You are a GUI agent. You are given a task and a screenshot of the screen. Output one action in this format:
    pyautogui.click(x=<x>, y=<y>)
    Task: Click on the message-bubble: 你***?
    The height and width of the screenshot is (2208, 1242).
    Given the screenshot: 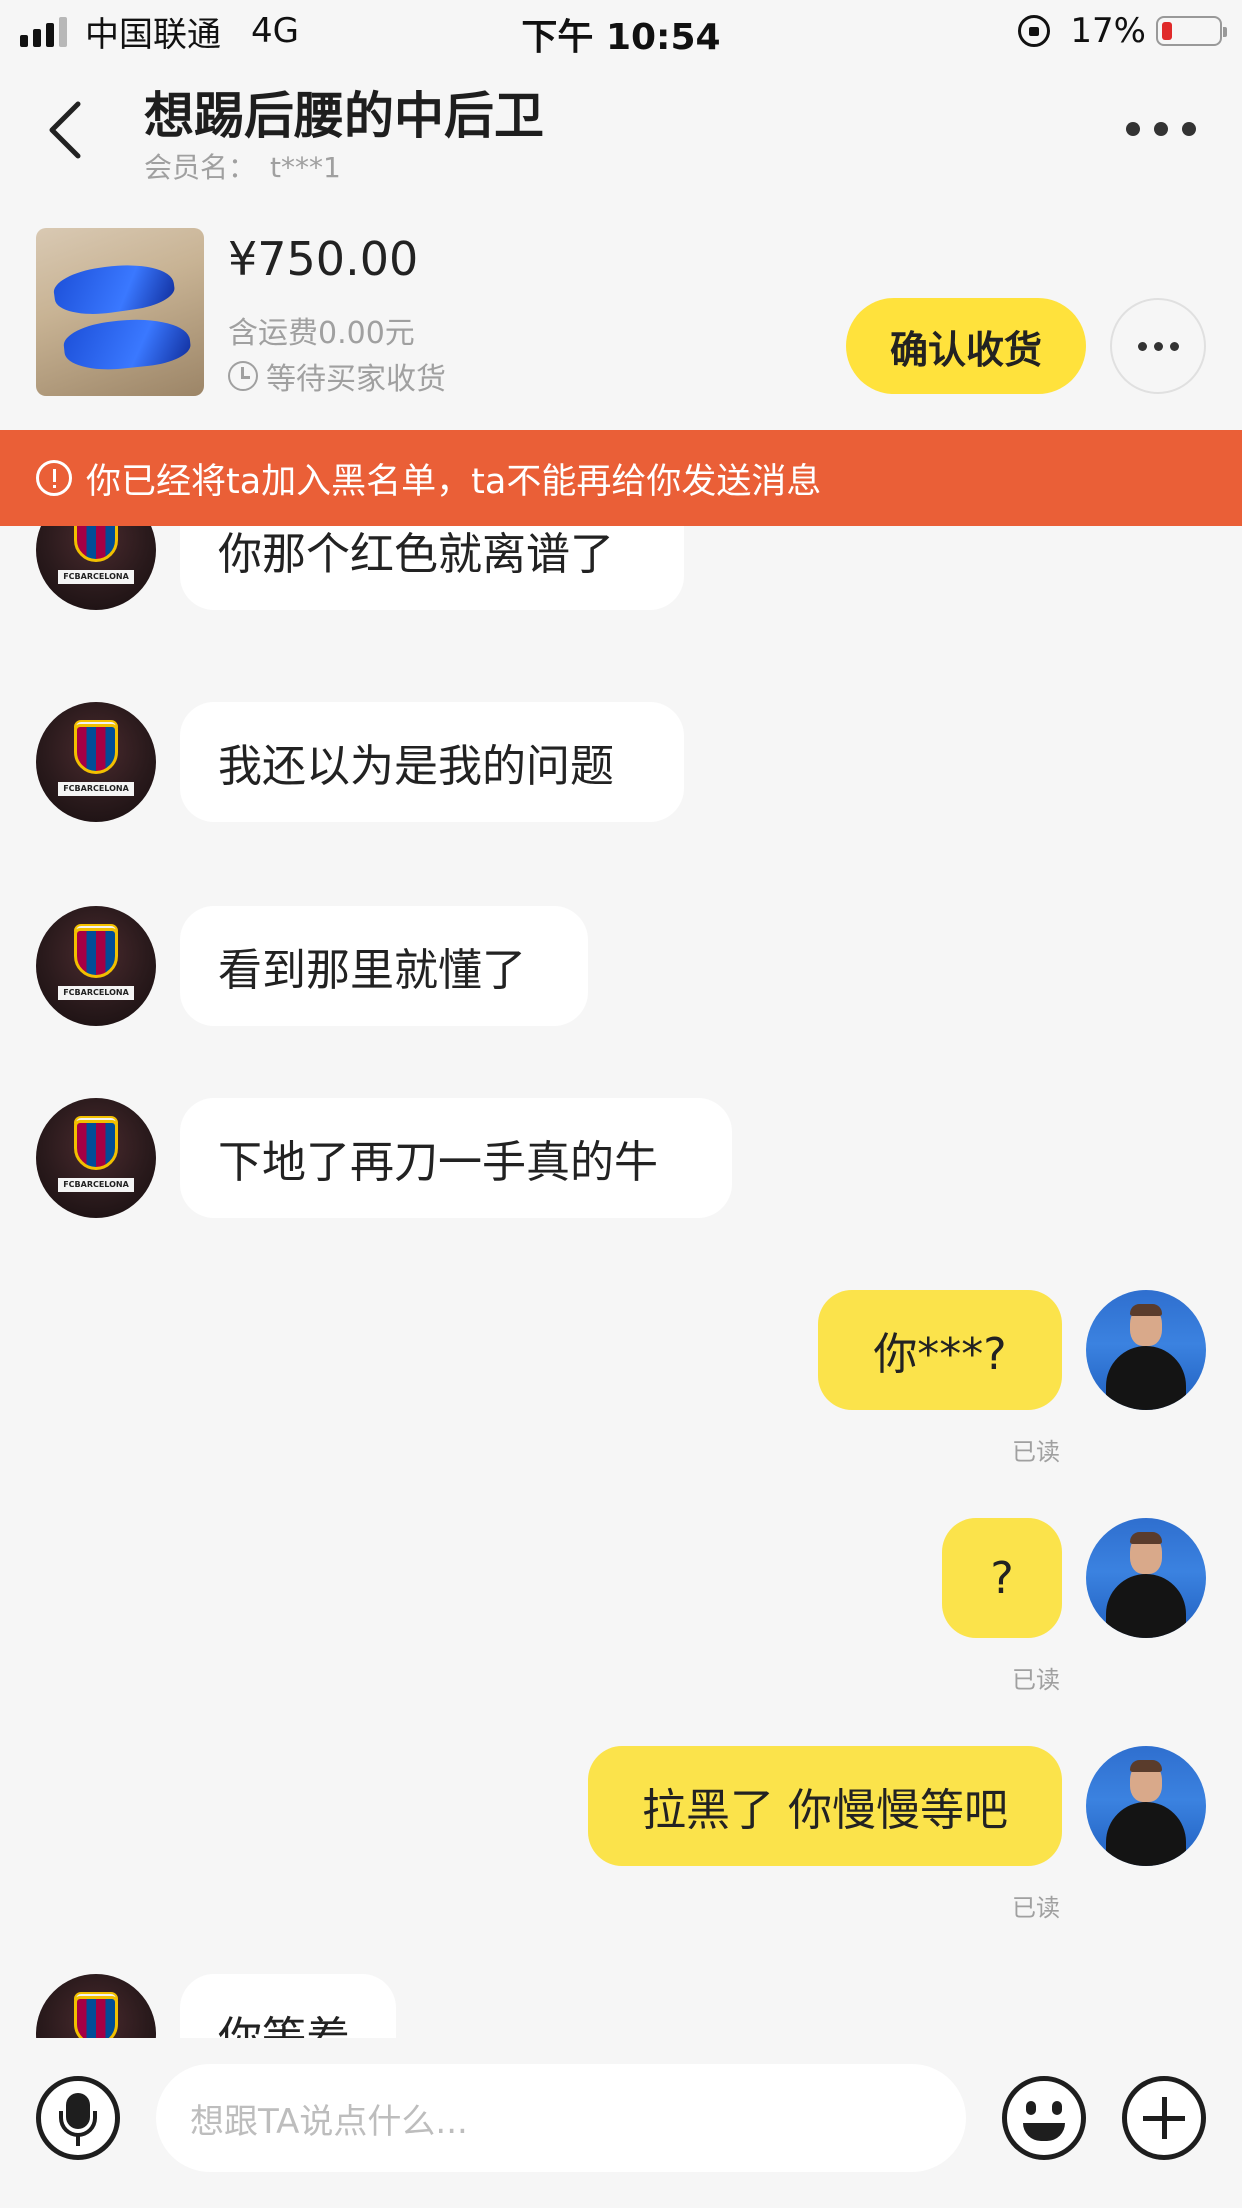 What is the action you would take?
    pyautogui.click(x=940, y=1350)
    